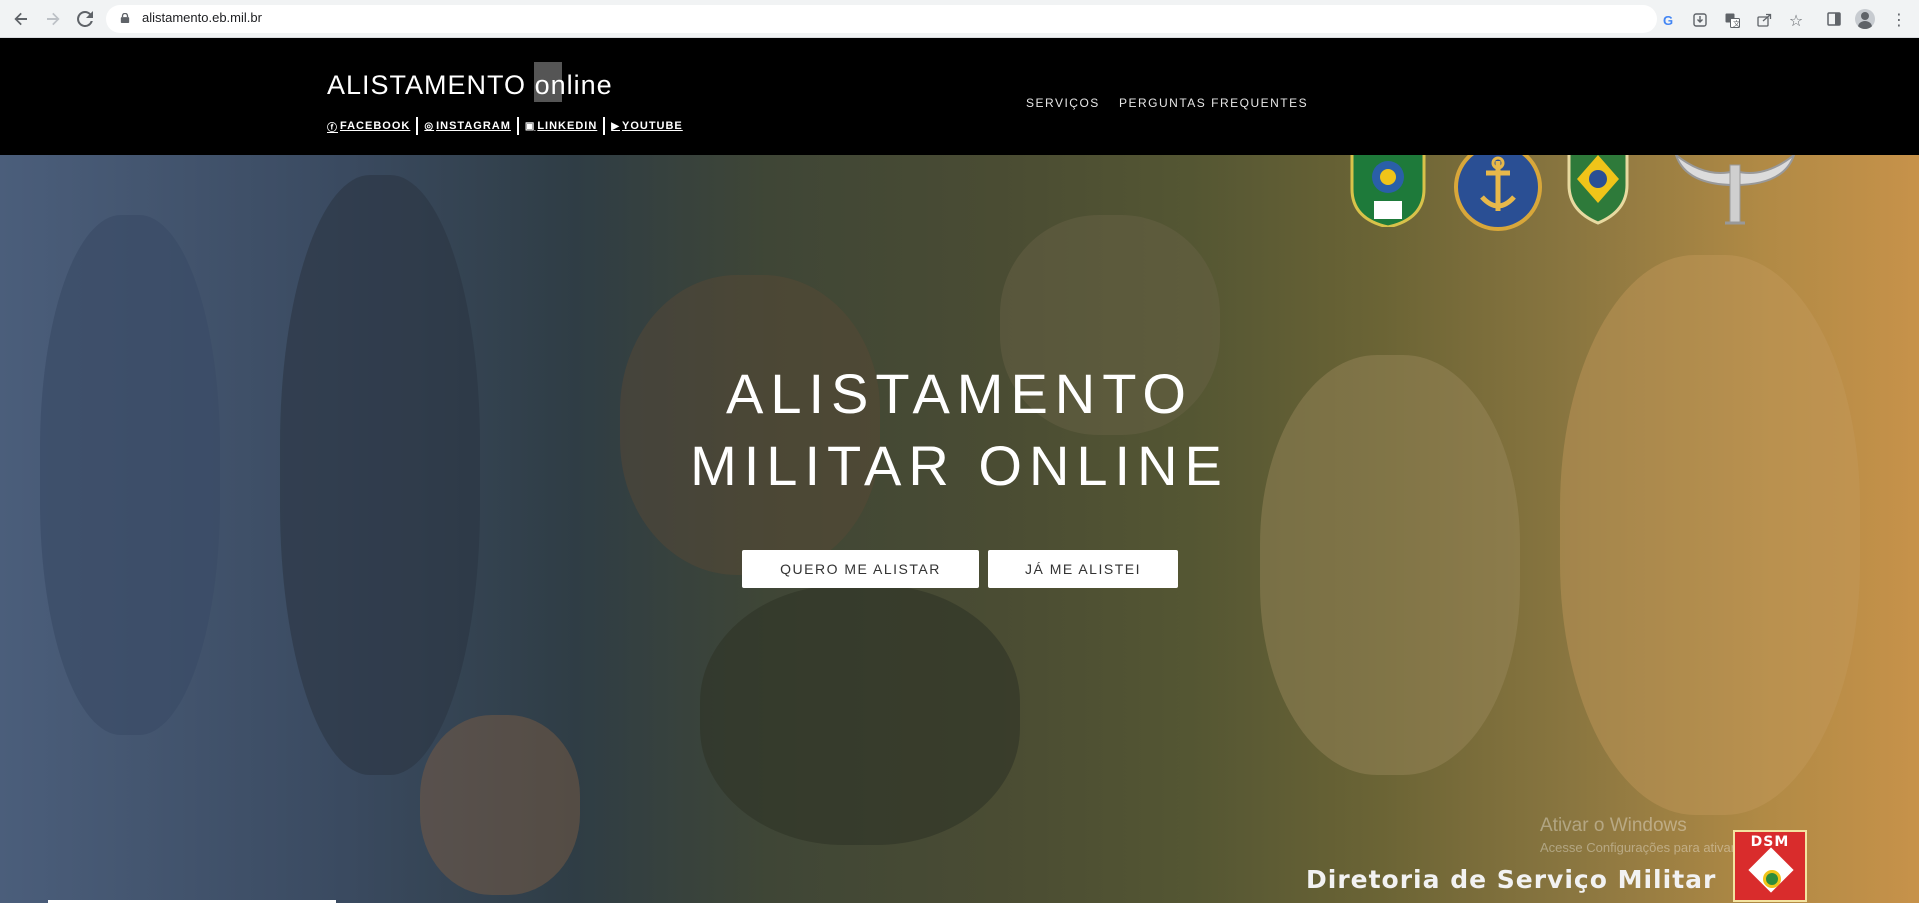 The image size is (1919, 903). I want to click on url-text: alistamento.eb.mil.br, so click(202, 17).